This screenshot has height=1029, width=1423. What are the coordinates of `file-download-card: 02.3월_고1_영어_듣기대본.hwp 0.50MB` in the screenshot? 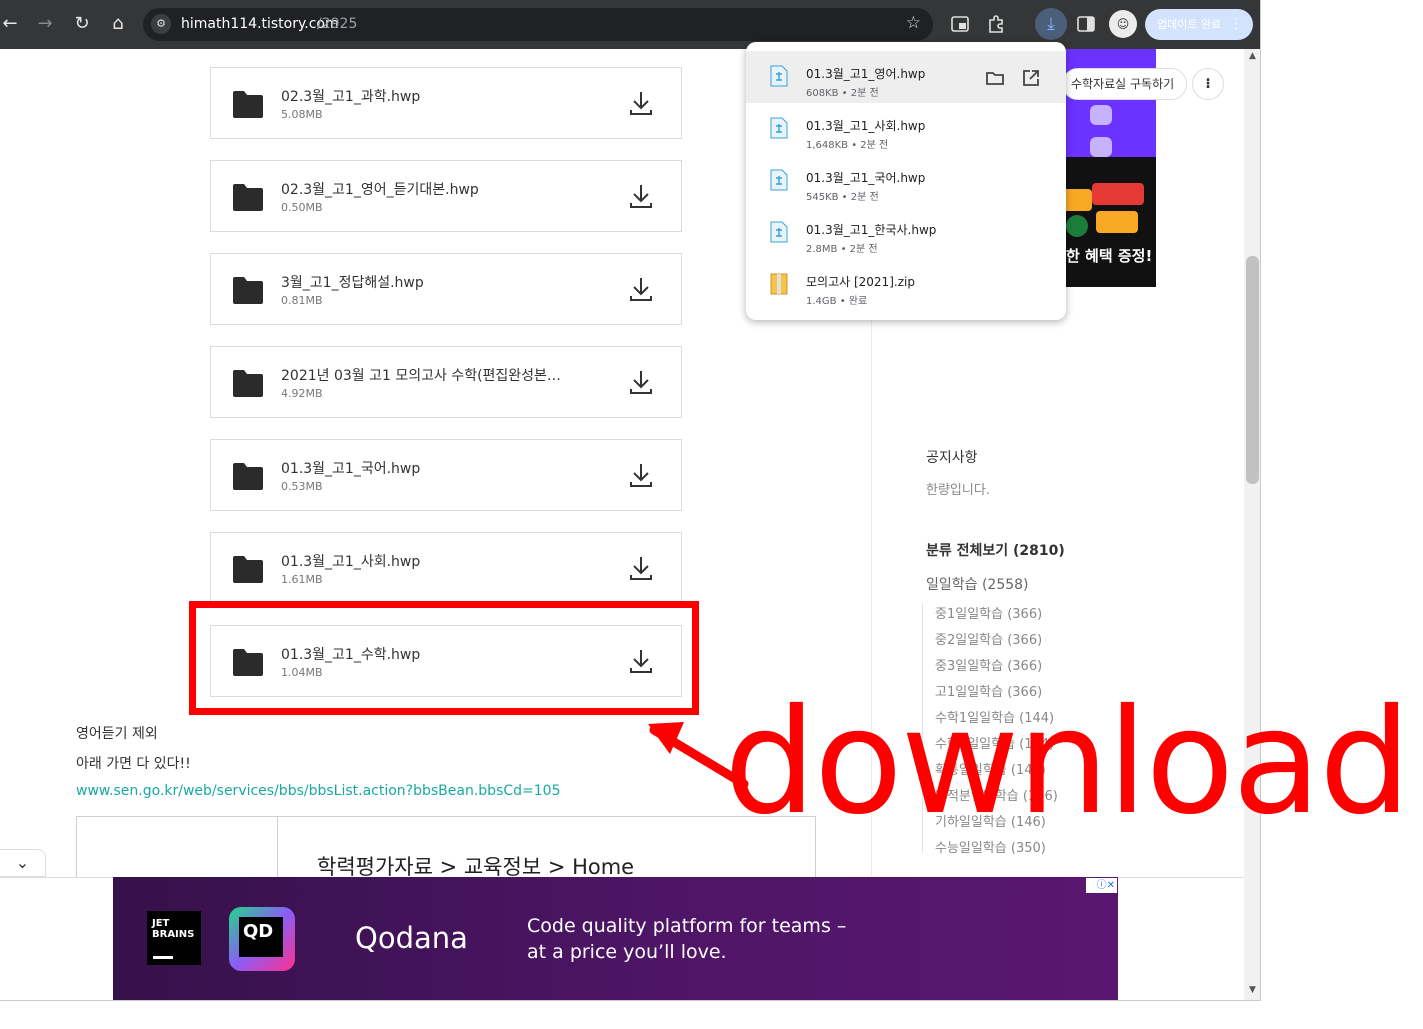 It's located at (446, 196).